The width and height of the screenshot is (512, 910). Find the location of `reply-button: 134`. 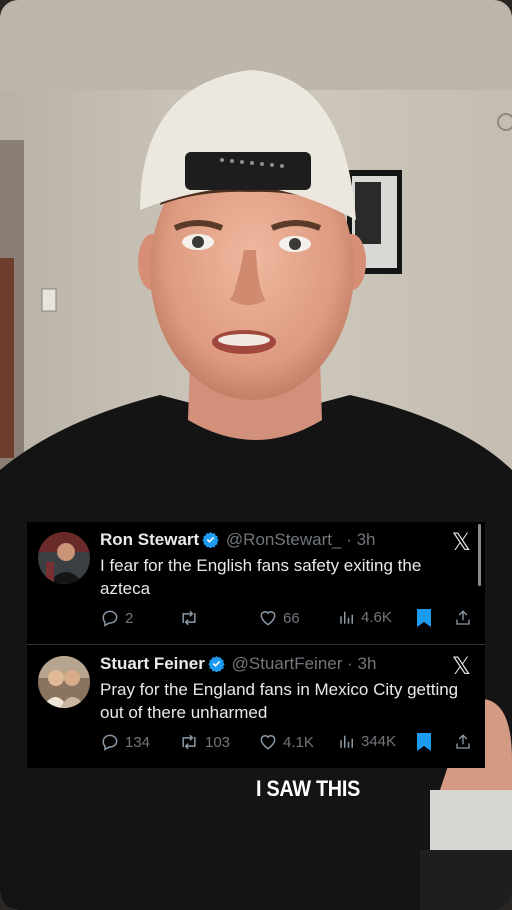

reply-button: 134 is located at coordinates (125, 742).